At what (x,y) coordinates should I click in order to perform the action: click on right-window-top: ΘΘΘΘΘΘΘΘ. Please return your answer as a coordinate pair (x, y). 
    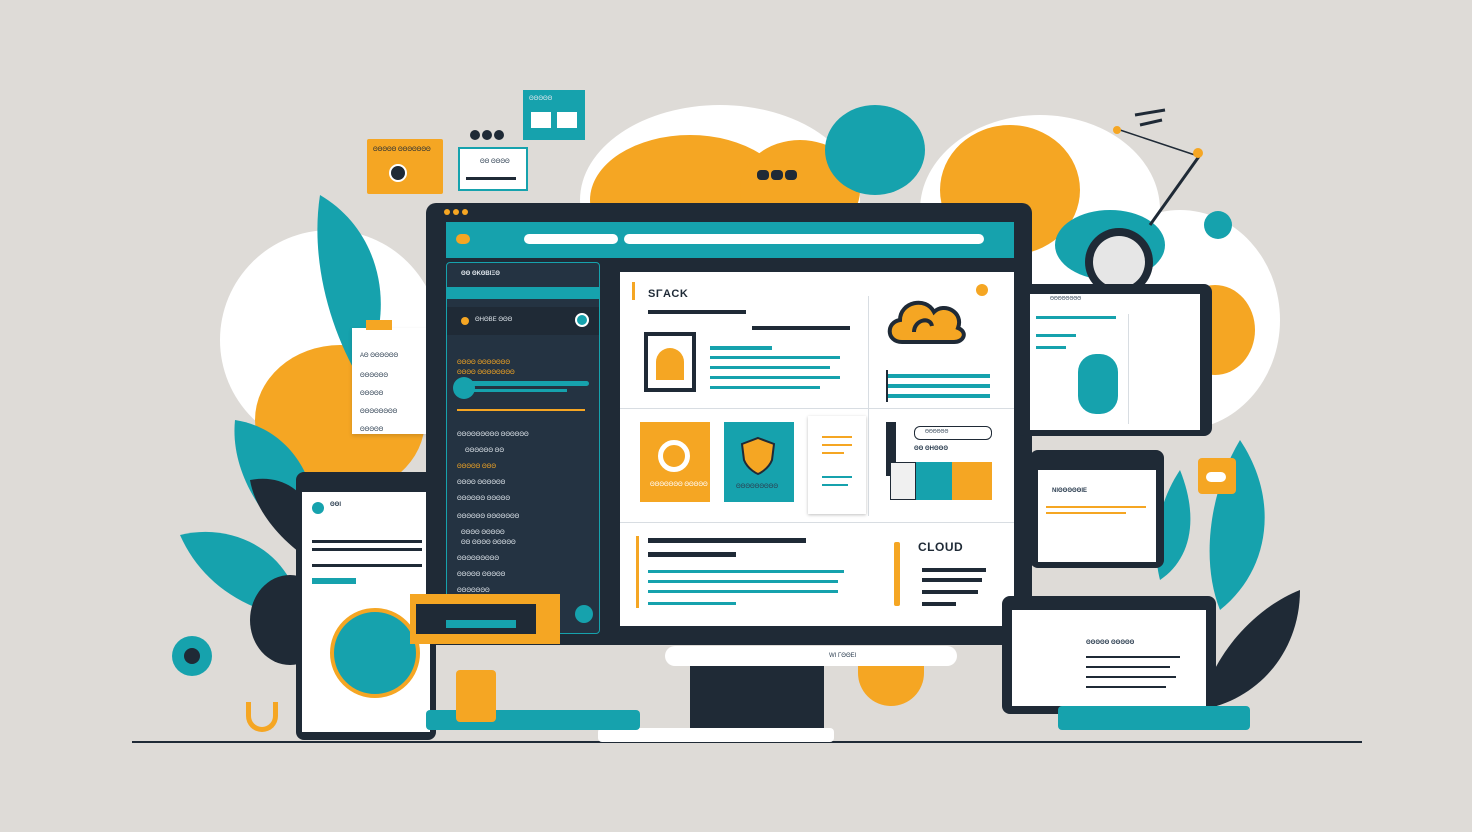
    Looking at the image, I should click on (1114, 360).